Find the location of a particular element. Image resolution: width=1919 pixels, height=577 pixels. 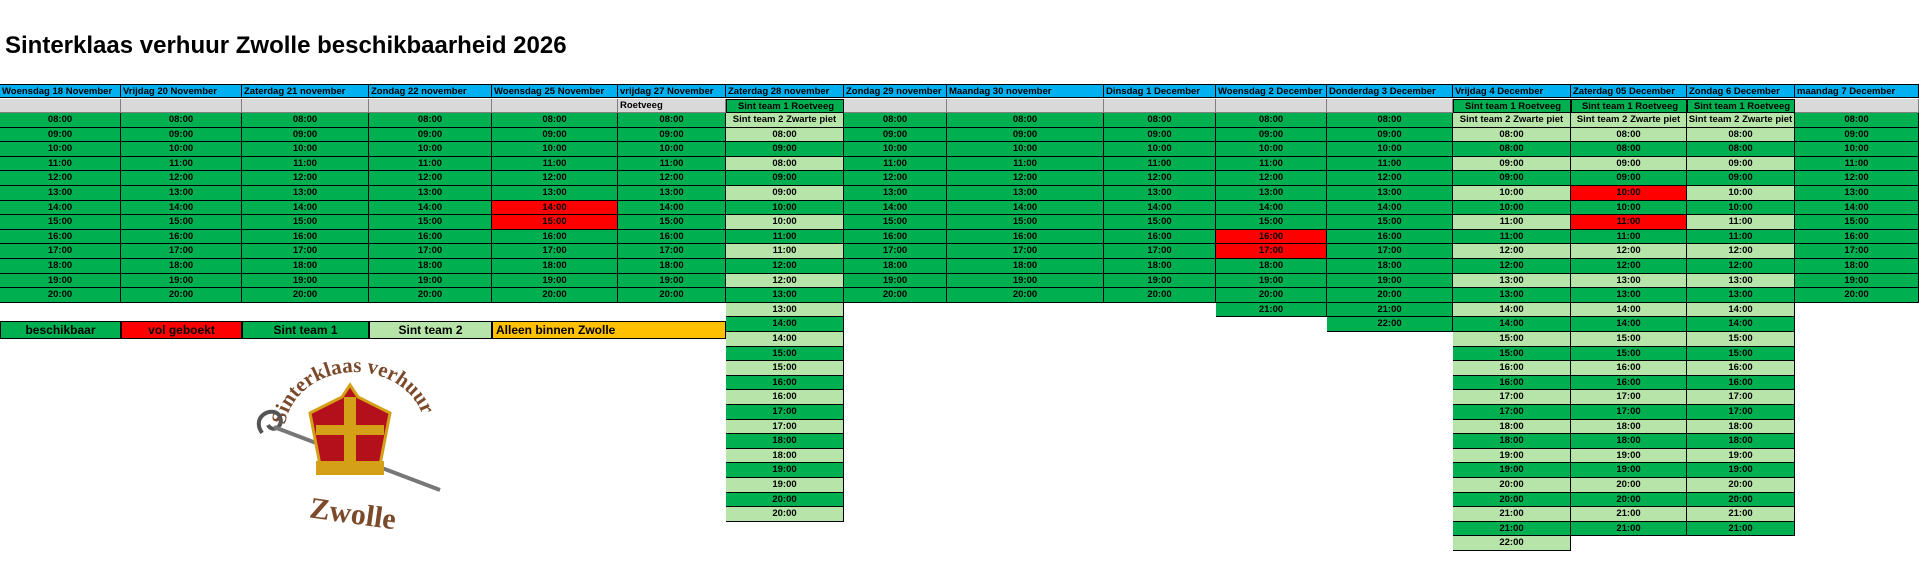

time-slot: 22:00 is located at coordinates (1512, 543).